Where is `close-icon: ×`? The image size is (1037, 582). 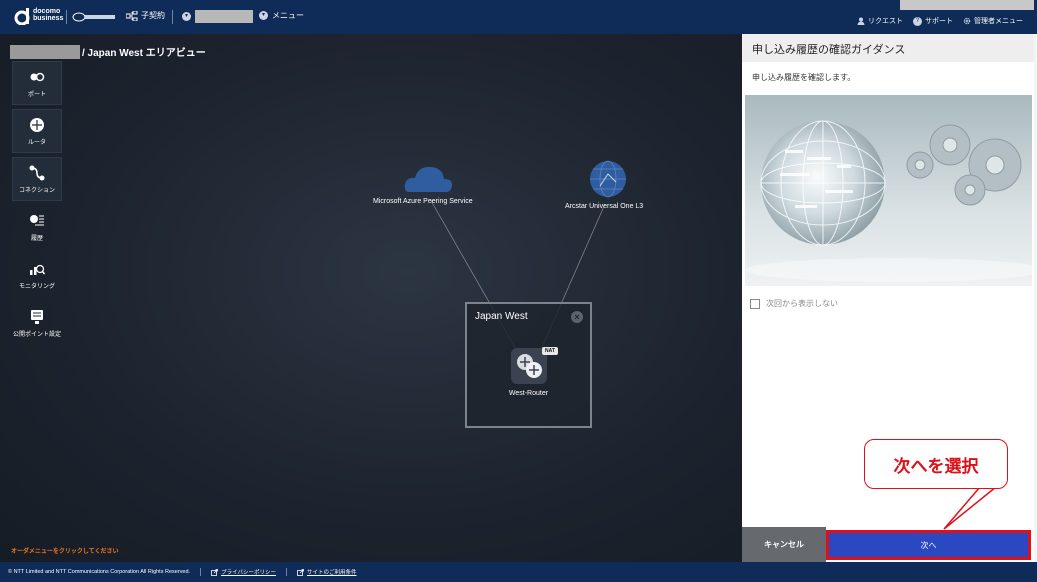
close-icon: × is located at coordinates (577, 317).